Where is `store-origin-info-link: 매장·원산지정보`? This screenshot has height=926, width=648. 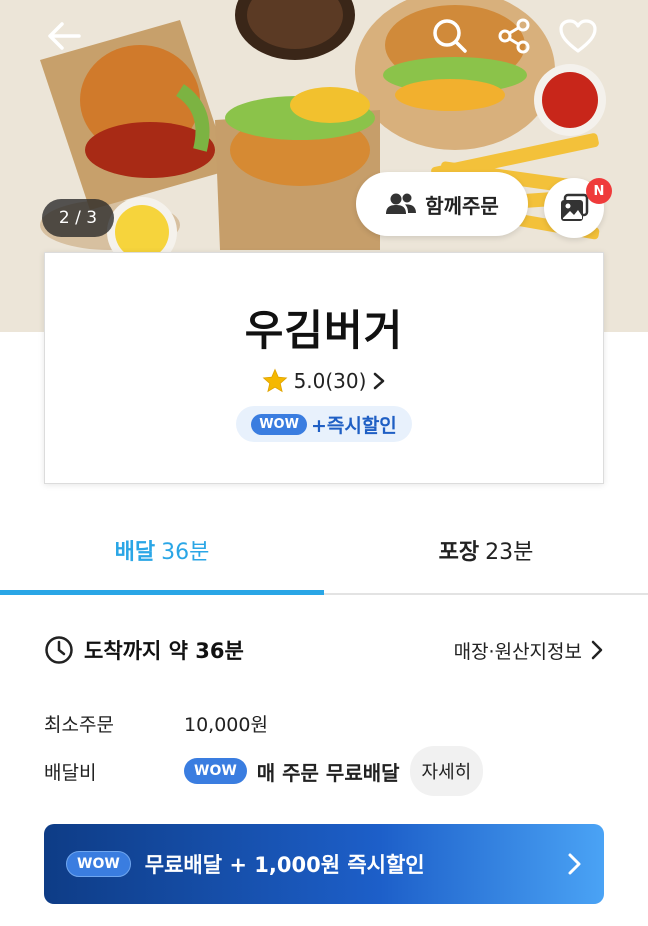
store-origin-info-link: 매장·원산지정보 is located at coordinates (529, 650).